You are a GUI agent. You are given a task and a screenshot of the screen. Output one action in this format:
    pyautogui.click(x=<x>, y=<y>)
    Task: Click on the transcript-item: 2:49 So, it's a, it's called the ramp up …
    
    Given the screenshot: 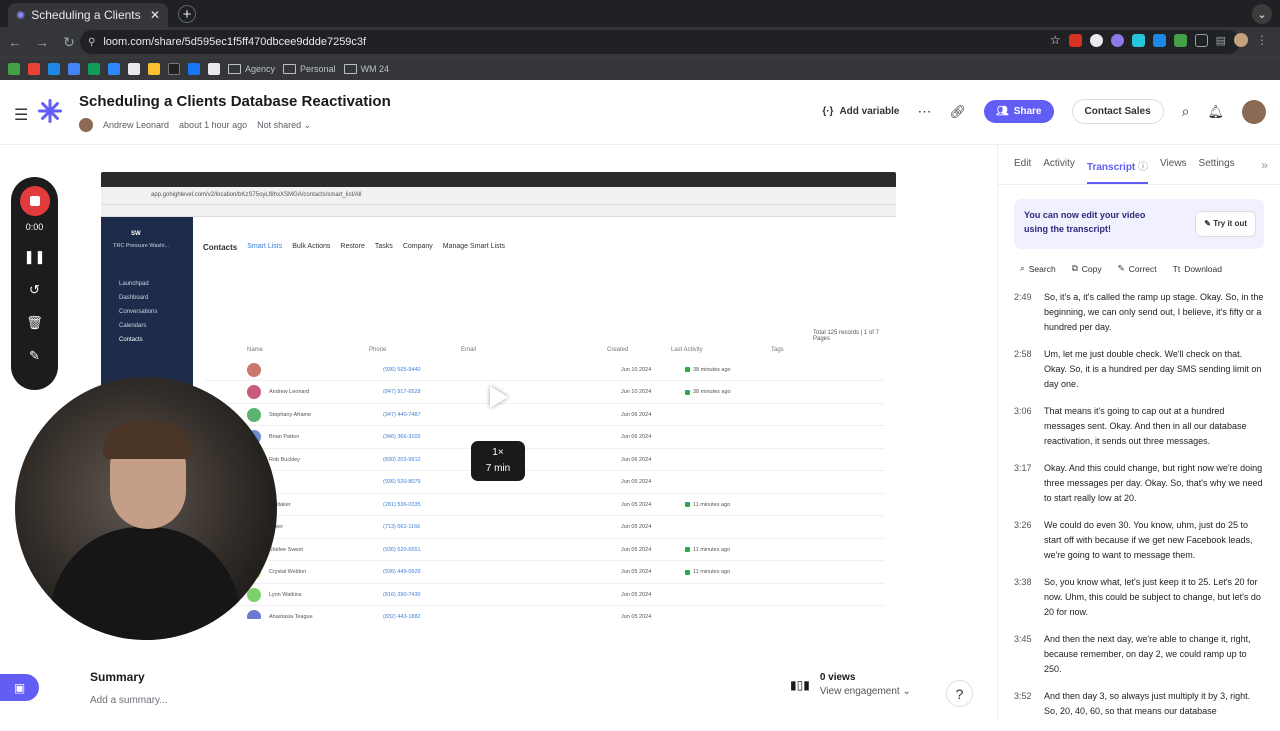 What is the action you would take?
    pyautogui.click(x=1139, y=312)
    